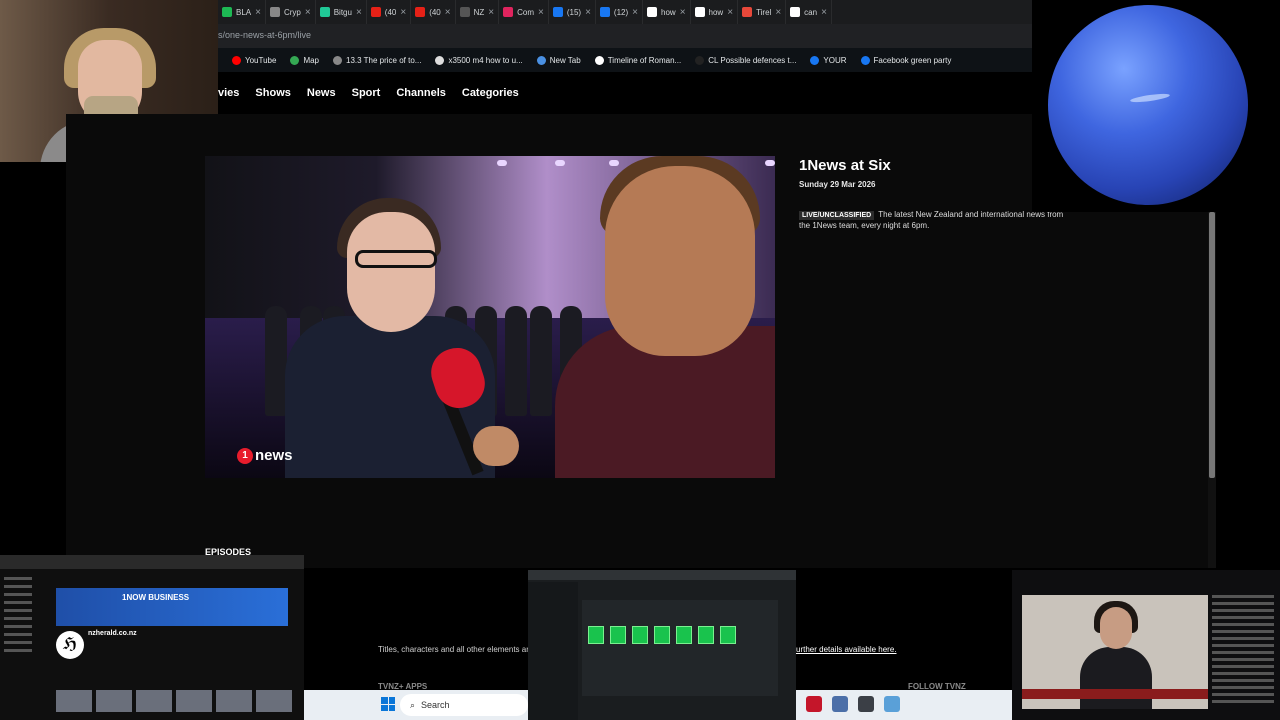 Image resolution: width=1280 pixels, height=720 pixels. Describe the element at coordinates (261, 60) in the screenshot. I see `bookmark-label: YouTube` at that location.